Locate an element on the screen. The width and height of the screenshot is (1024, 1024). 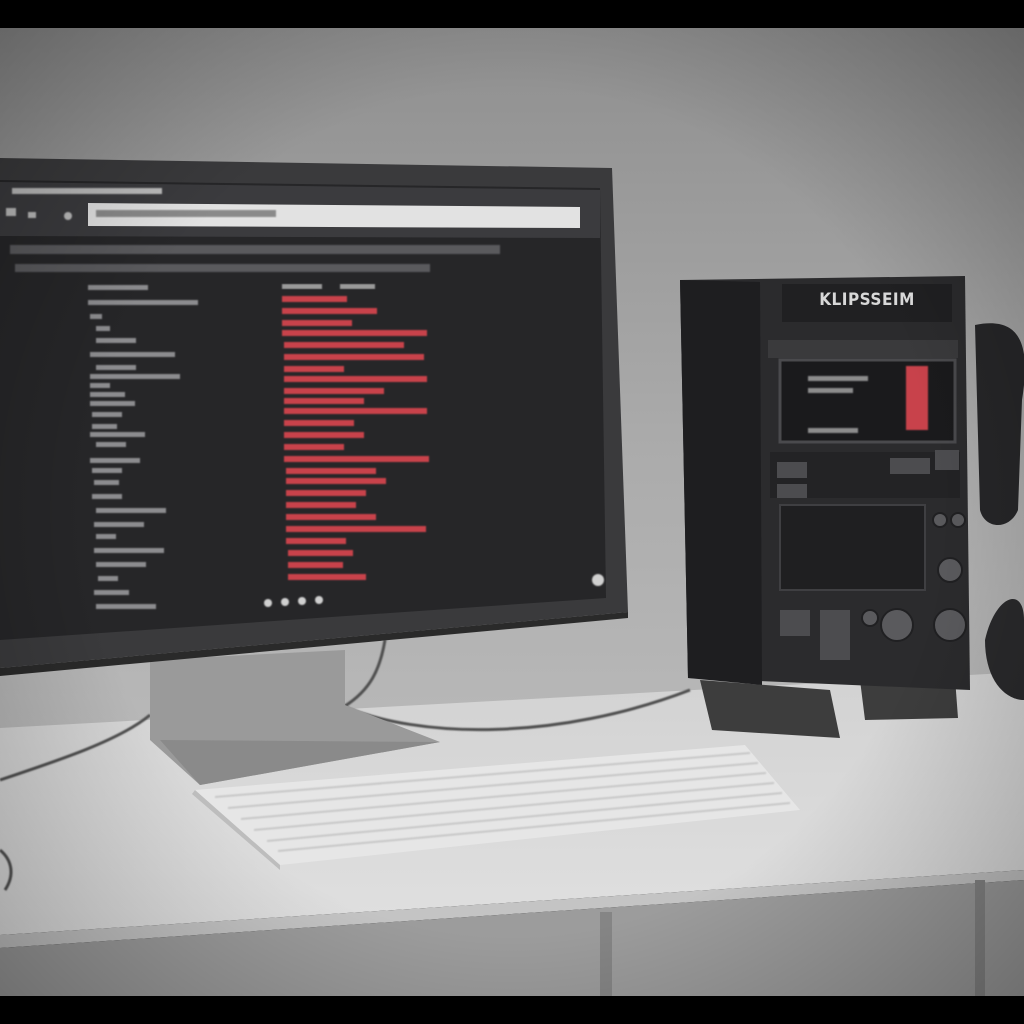
letterbox-top is located at coordinates (512, 14).